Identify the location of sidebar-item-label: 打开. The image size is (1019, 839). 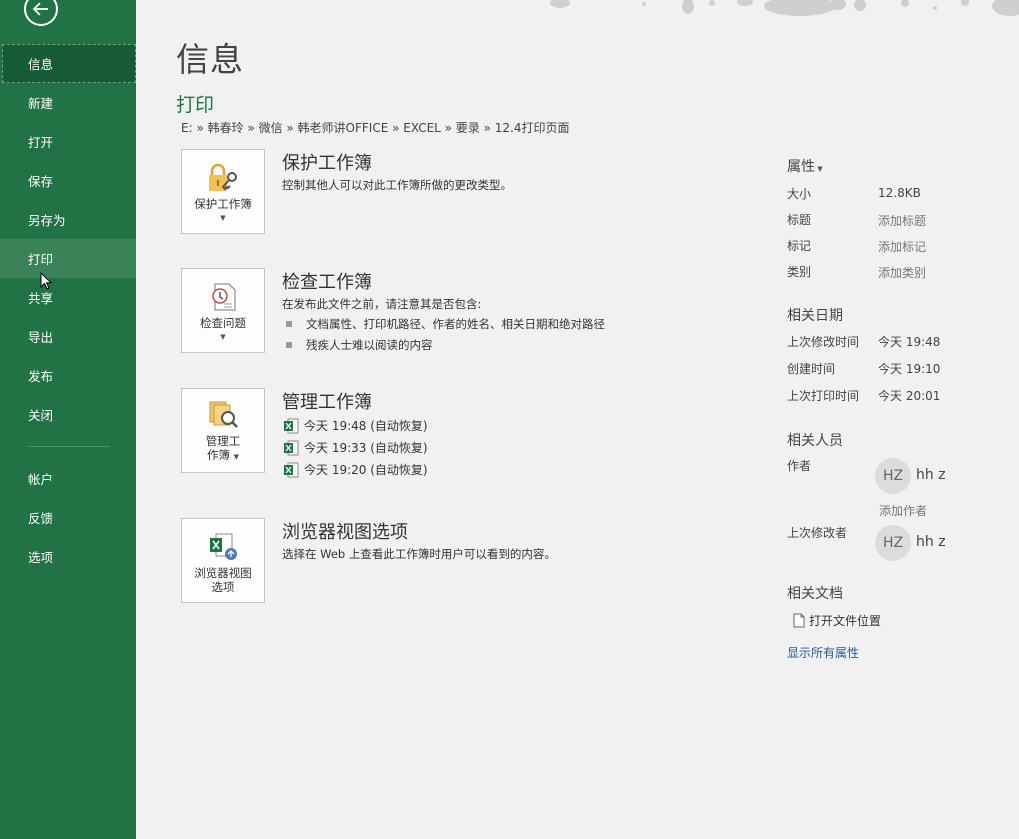
(41, 142).